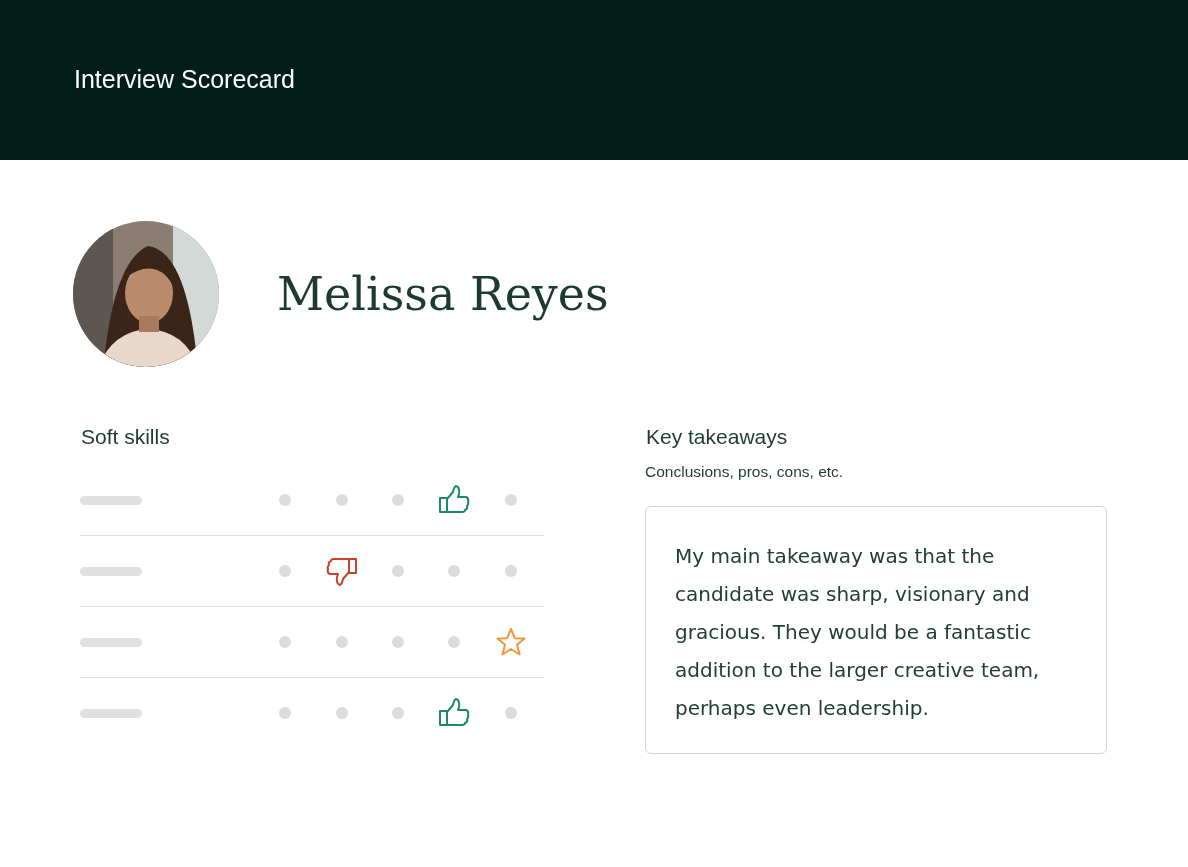 This screenshot has height=867, width=1188. What do you see at coordinates (745, 472) in the screenshot?
I see `section-hint: Conclusions, pros, cons, etc.` at bounding box center [745, 472].